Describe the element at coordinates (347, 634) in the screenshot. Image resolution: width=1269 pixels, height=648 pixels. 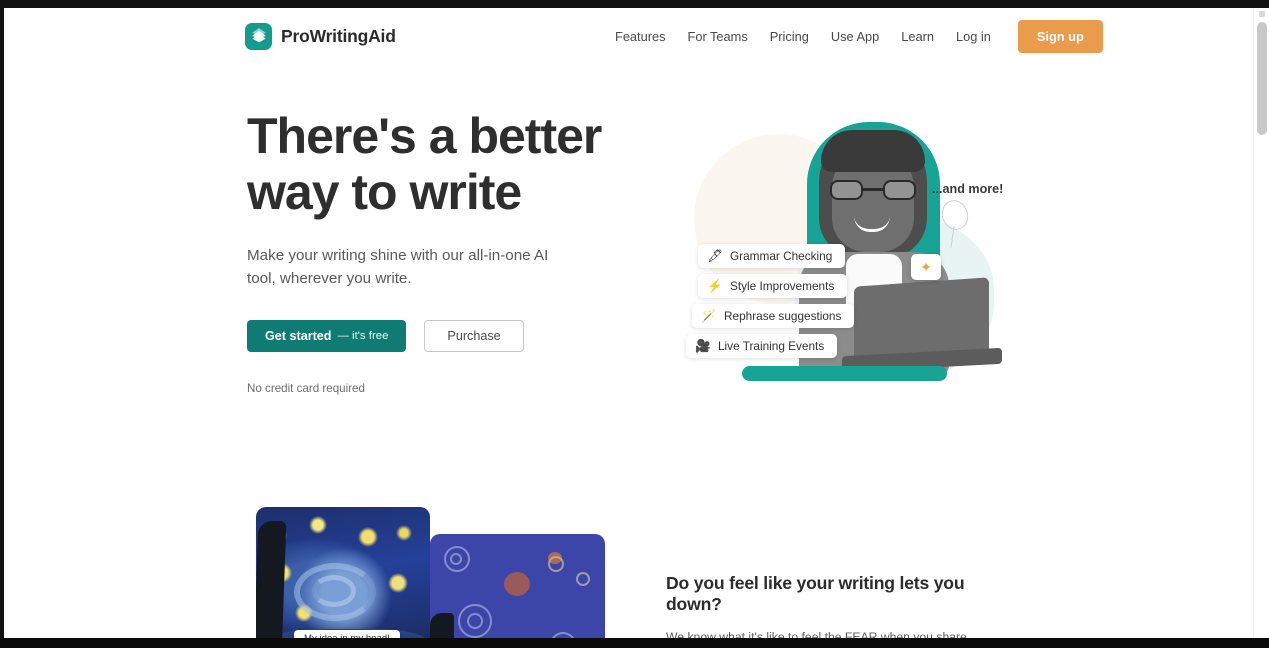
I see `painting-caption: My idea in my head!` at that location.